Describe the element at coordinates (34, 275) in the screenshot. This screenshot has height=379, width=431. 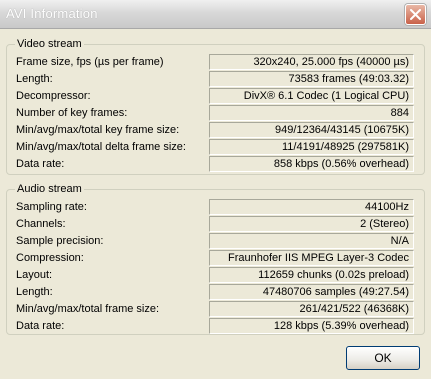
I see `row-label: Layout:` at that location.